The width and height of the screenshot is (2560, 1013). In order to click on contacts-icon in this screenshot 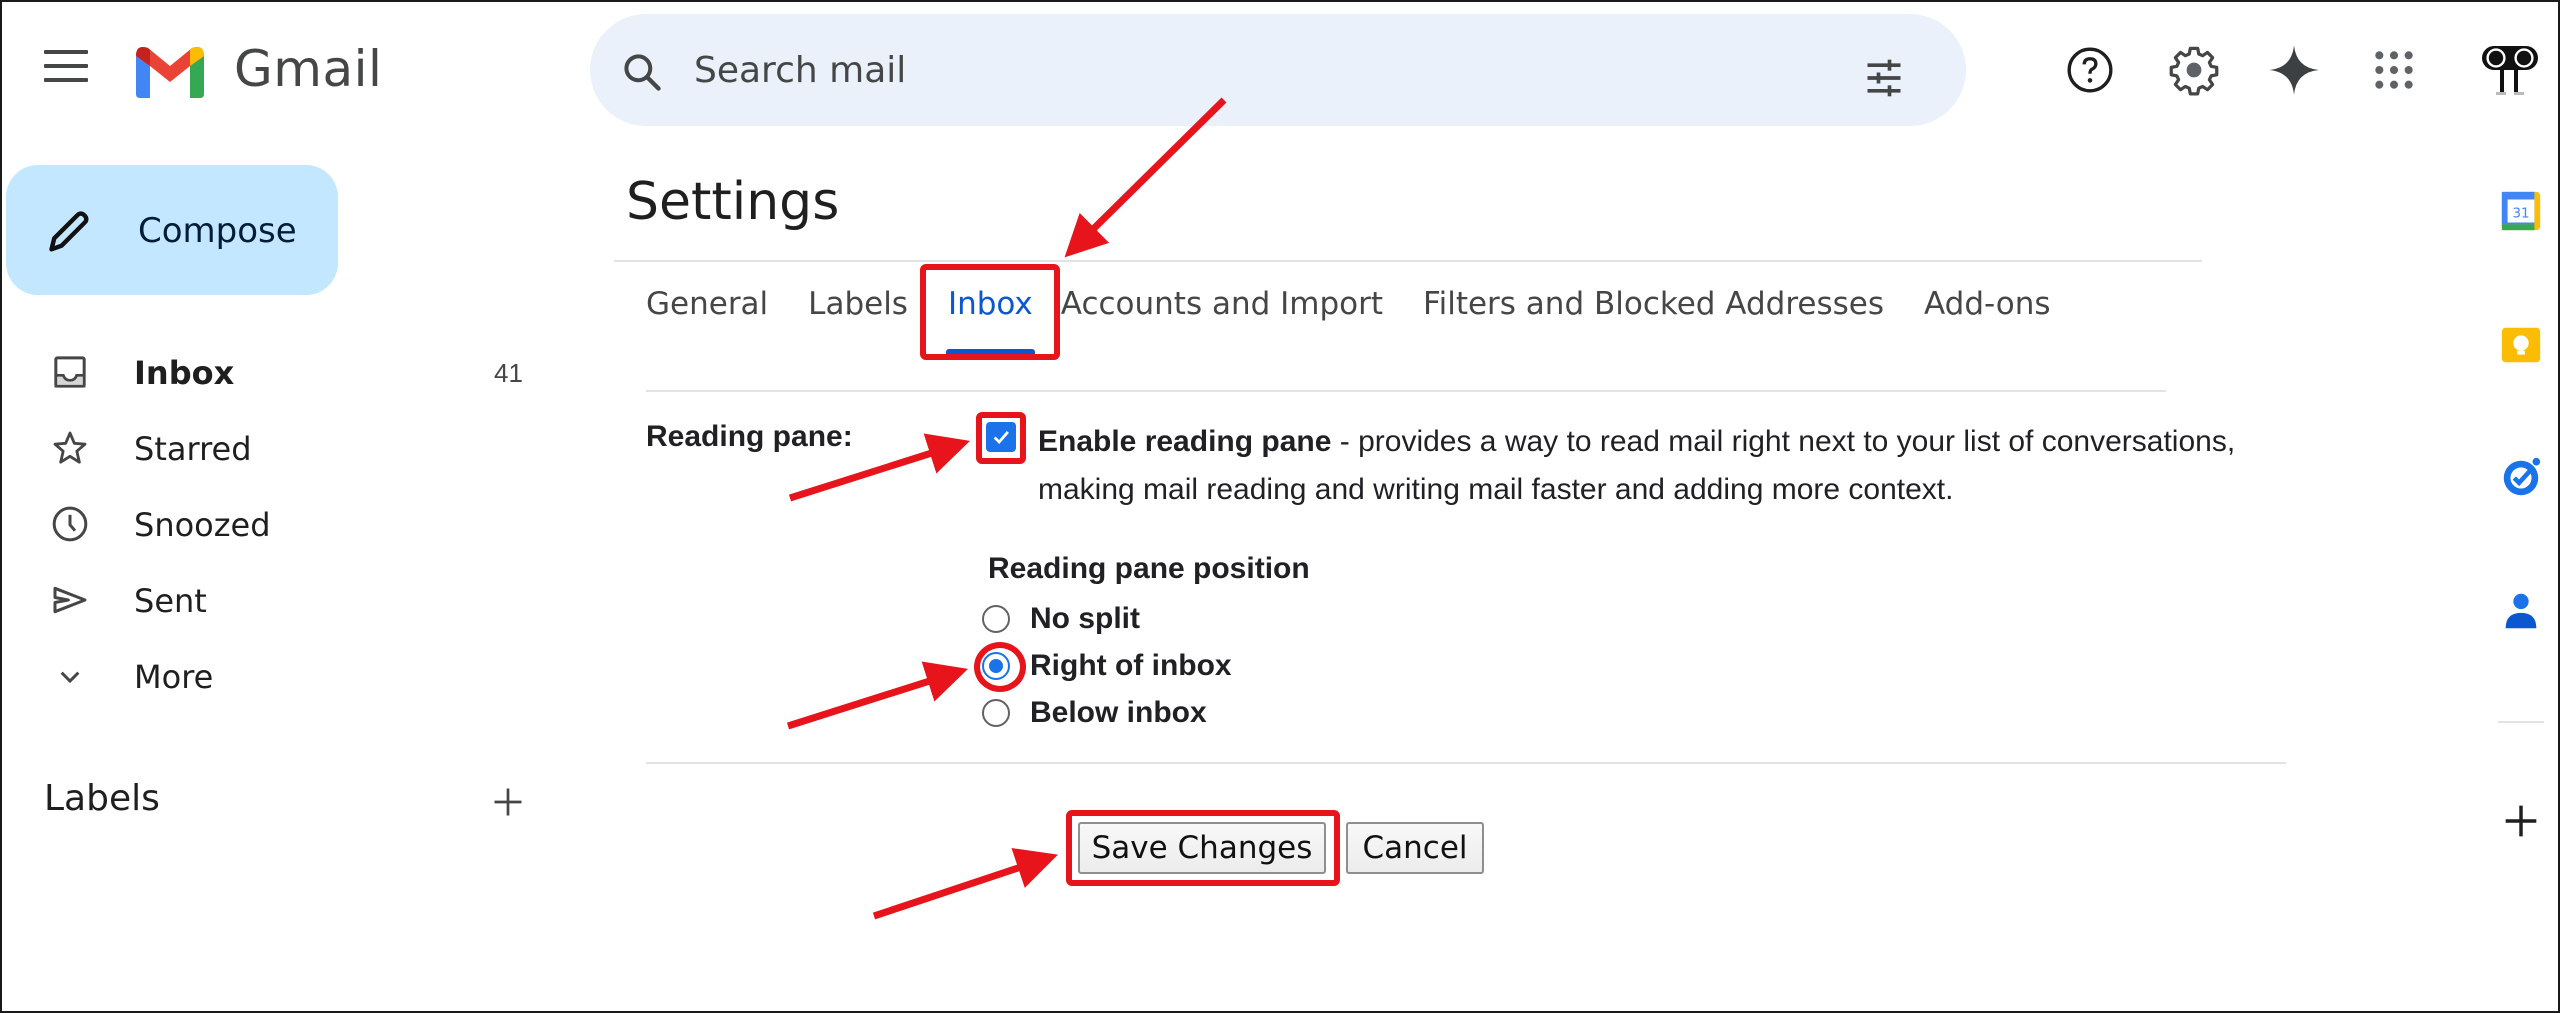, I will do `click(2521, 611)`.